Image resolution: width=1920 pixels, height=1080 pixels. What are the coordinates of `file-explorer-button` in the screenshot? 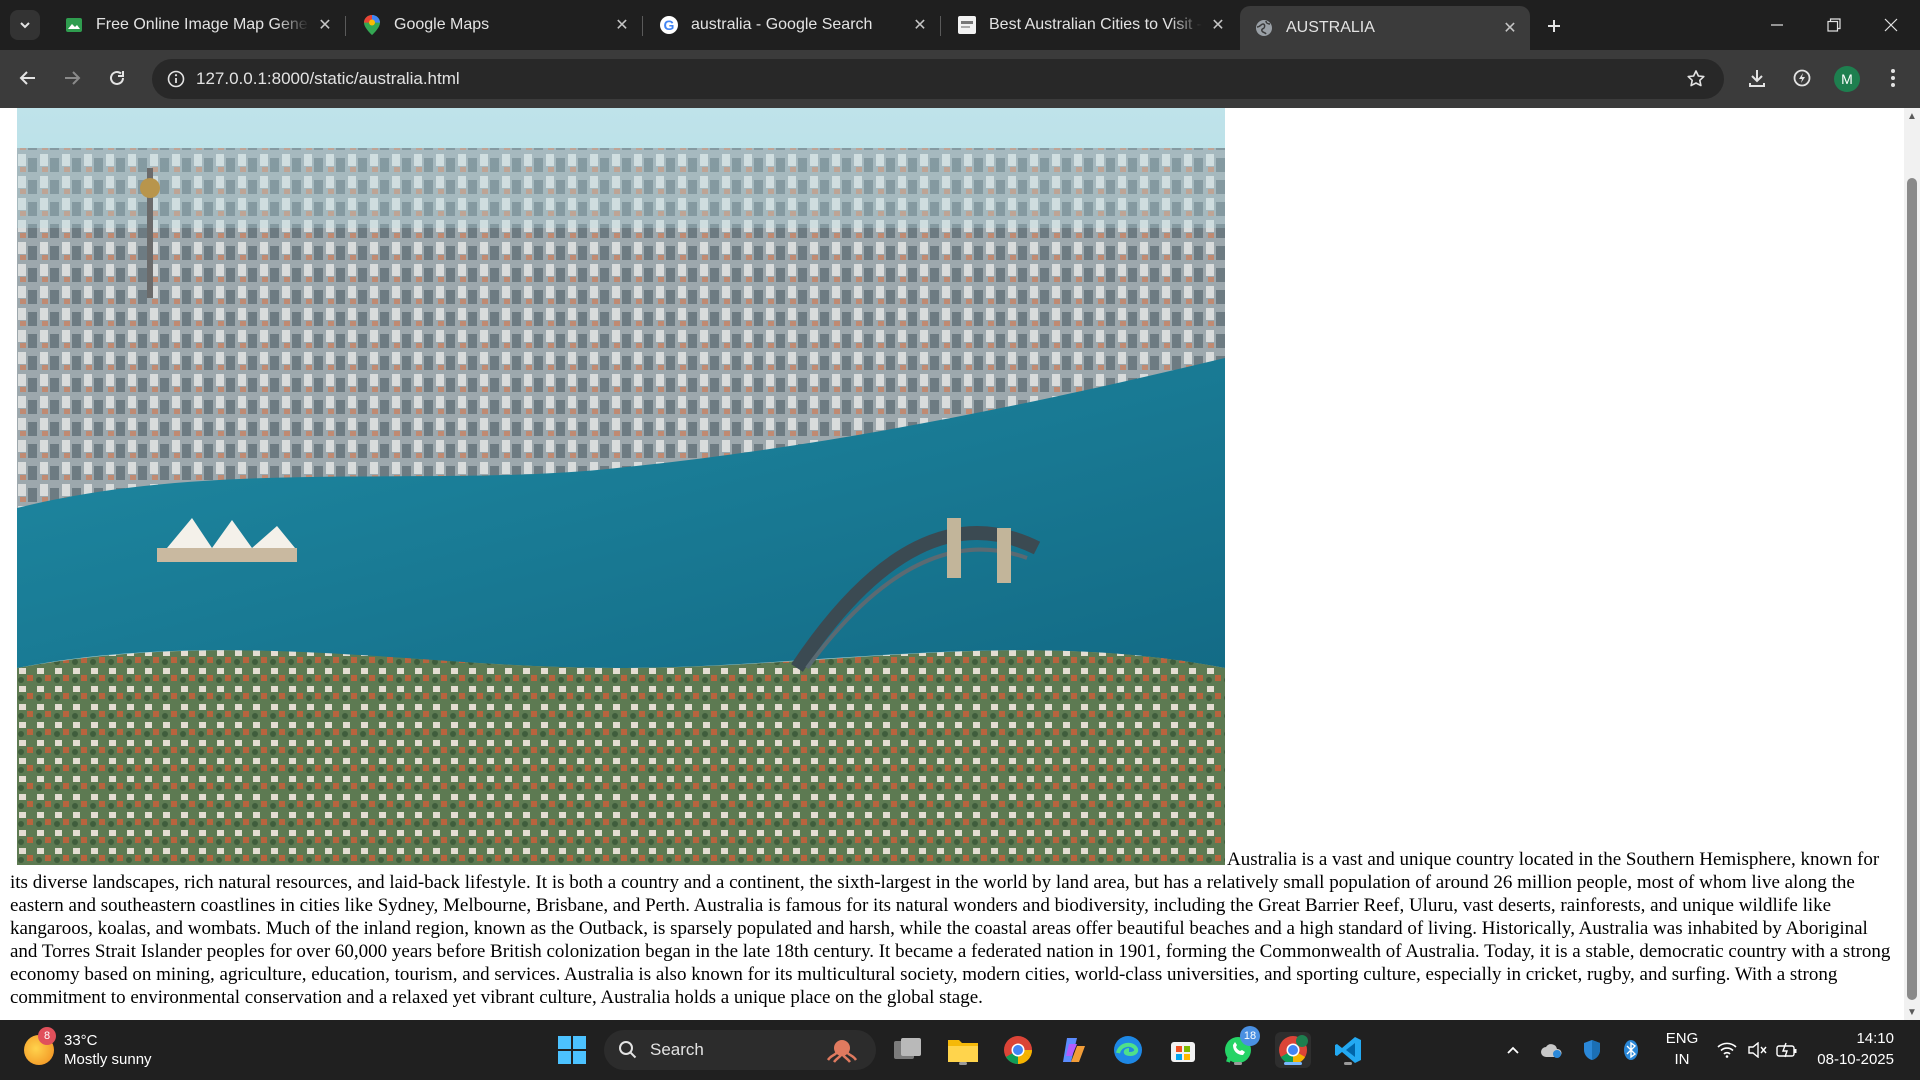 It's located at (963, 1050).